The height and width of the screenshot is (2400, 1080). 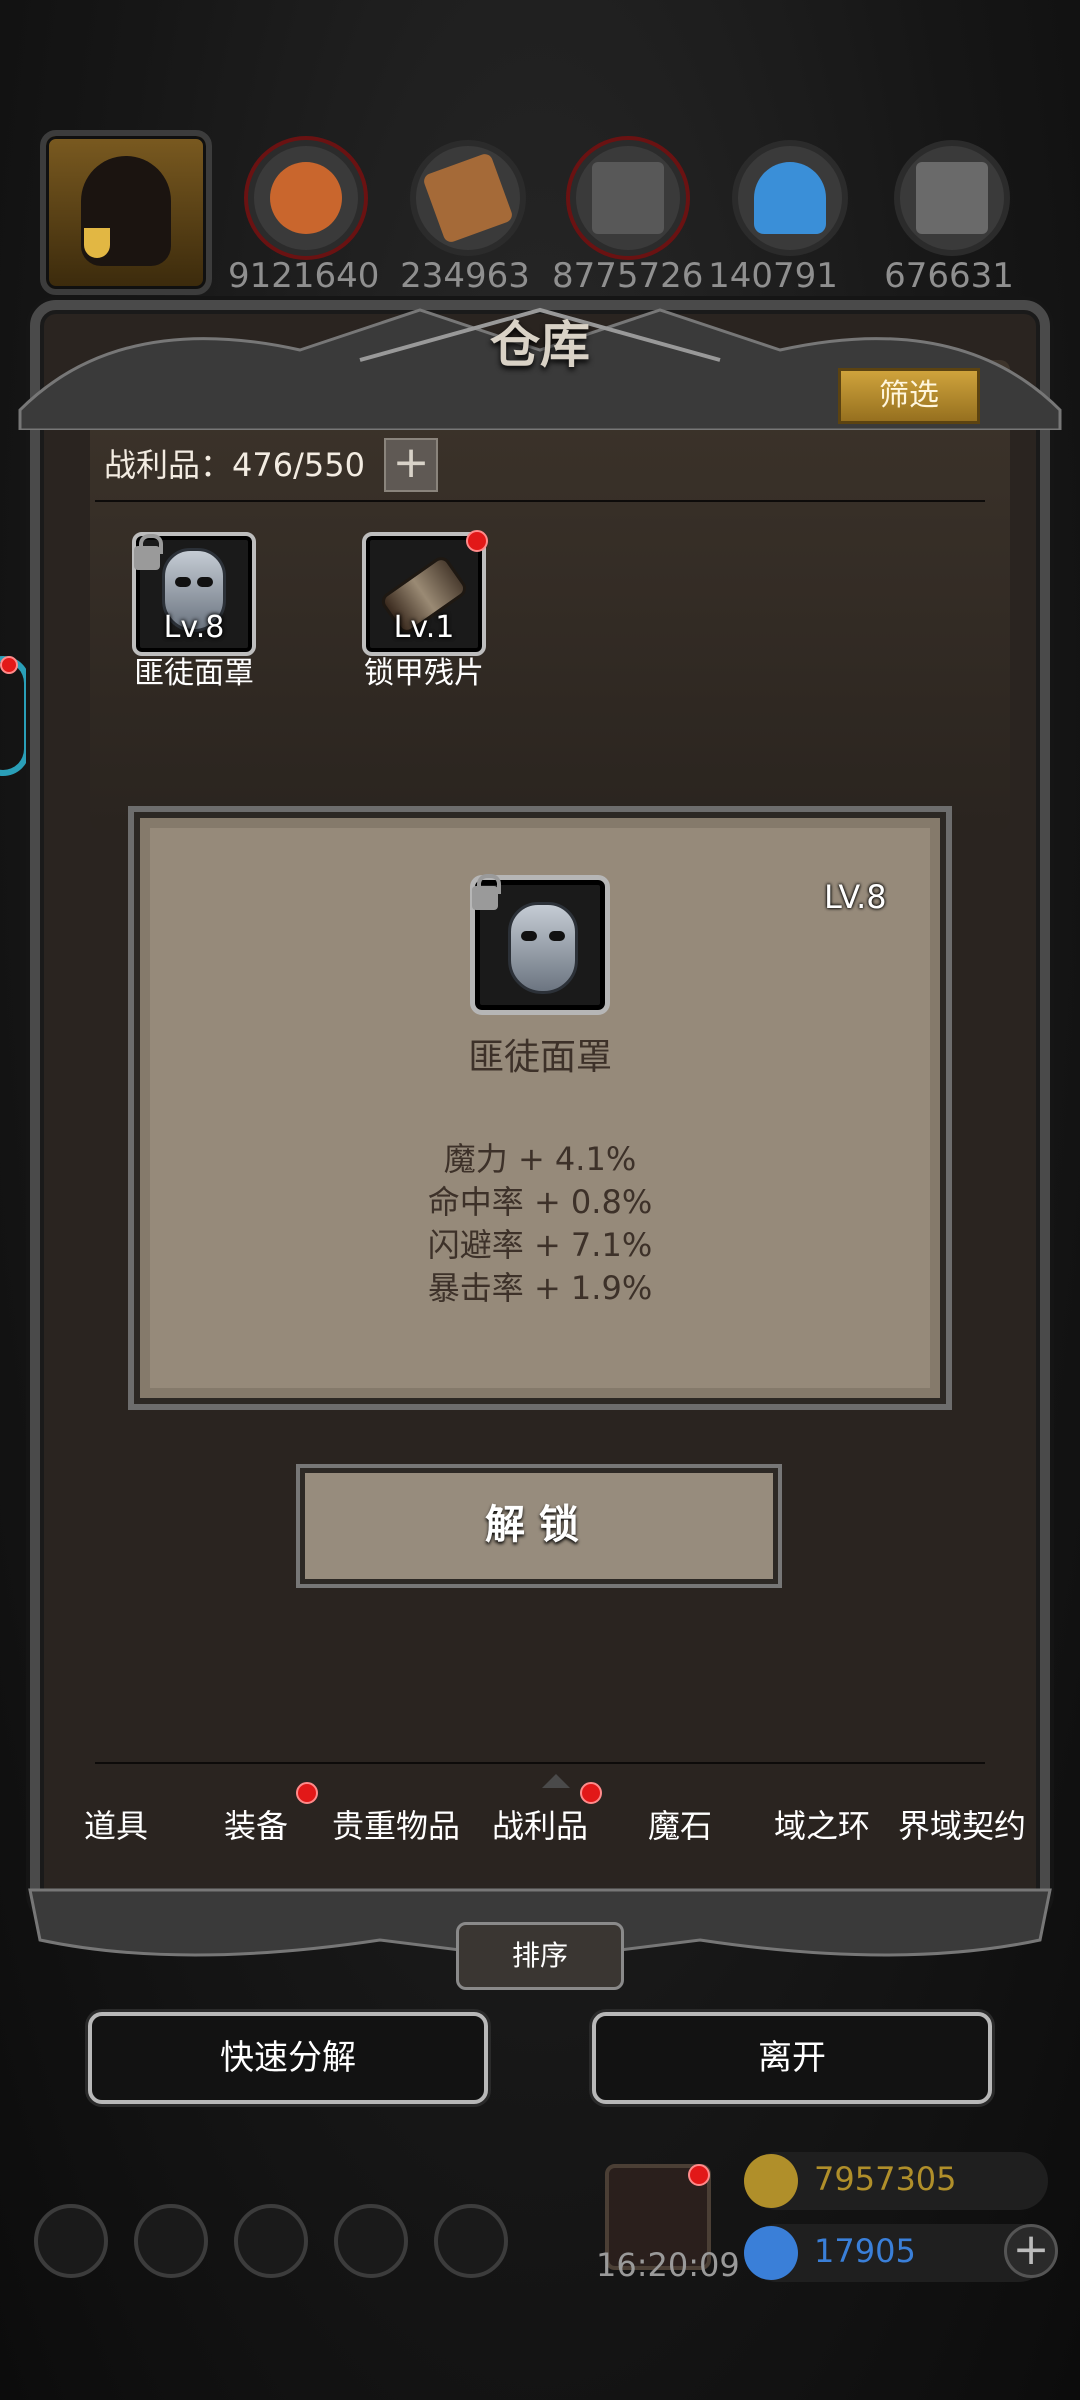 What do you see at coordinates (540, 1202) in the screenshot?
I see `detail-stat: 命中率 + 0.8%` at bounding box center [540, 1202].